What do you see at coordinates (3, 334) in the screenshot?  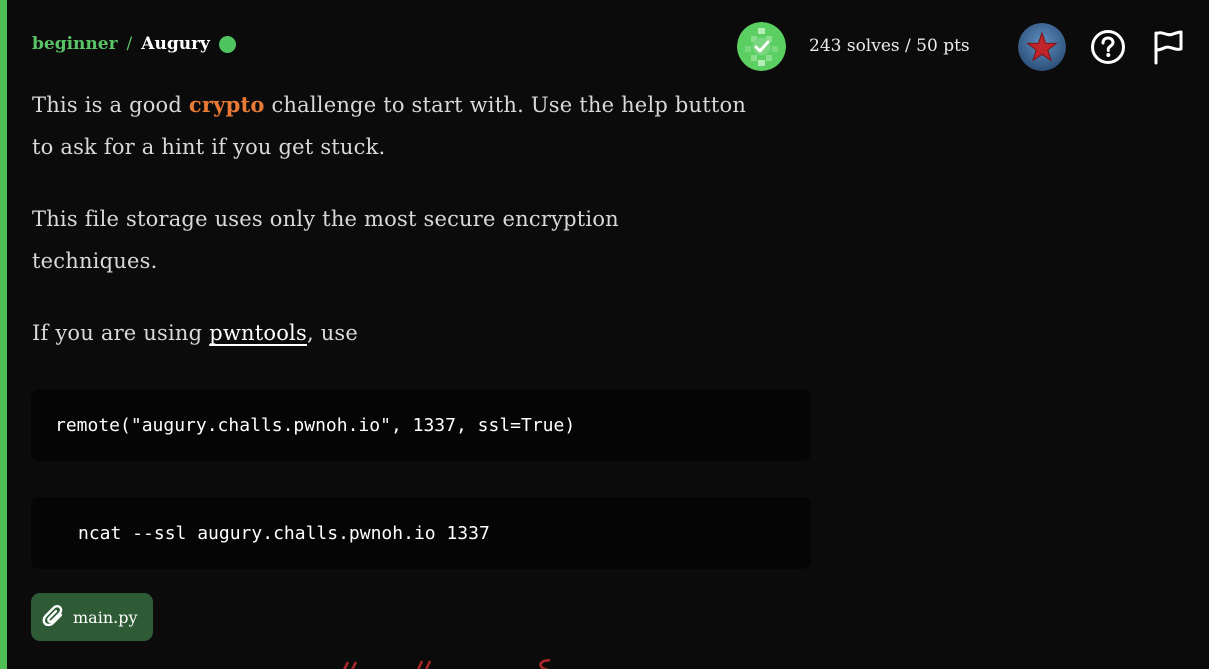 I see `accent-bar` at bounding box center [3, 334].